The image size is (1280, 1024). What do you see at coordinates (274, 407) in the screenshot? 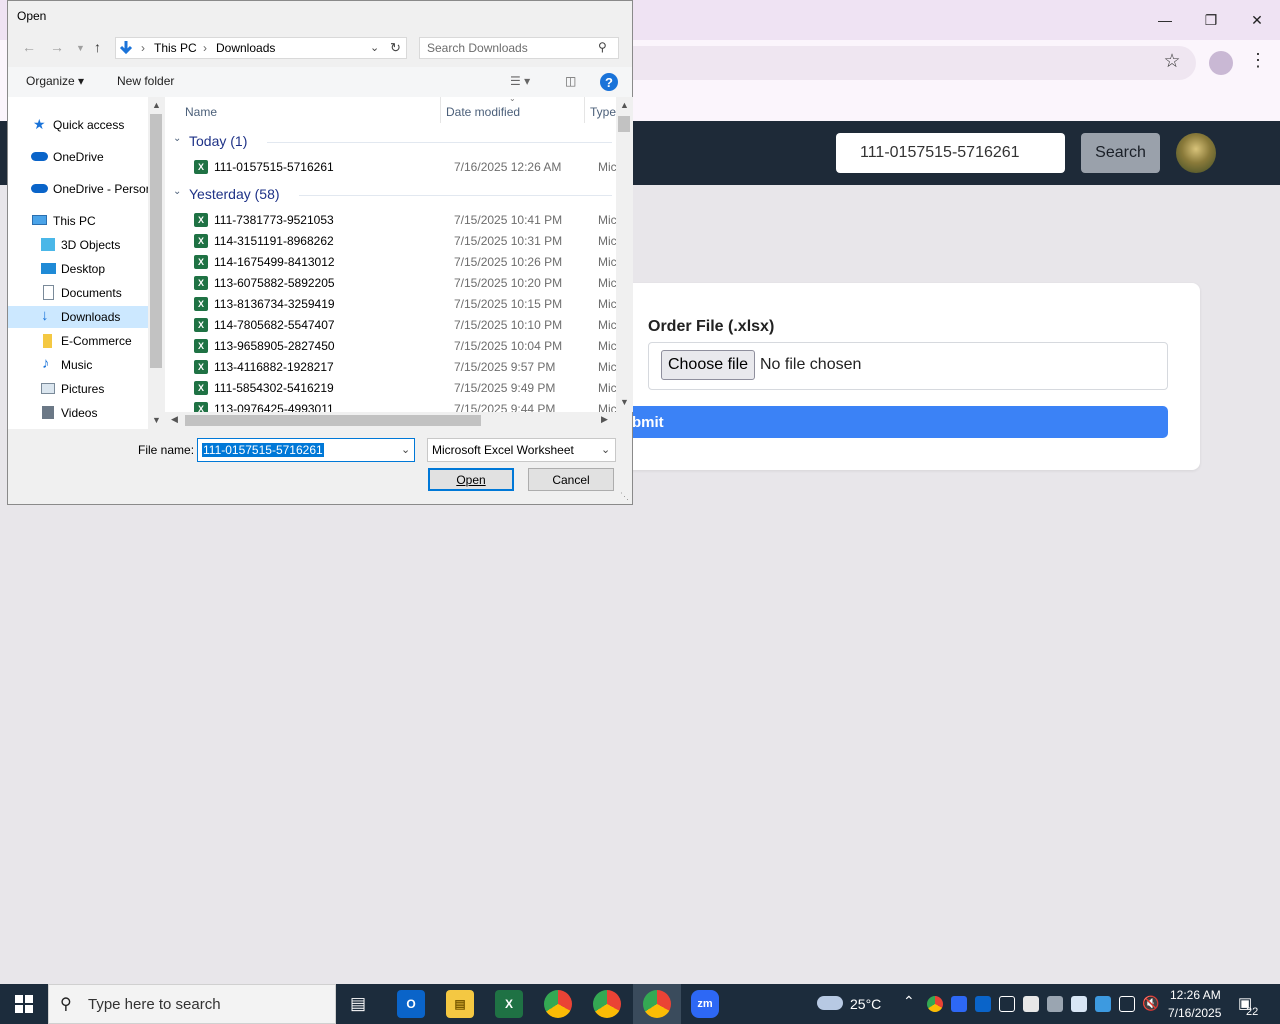
I see `file-name: 113-0976425-4993011` at bounding box center [274, 407].